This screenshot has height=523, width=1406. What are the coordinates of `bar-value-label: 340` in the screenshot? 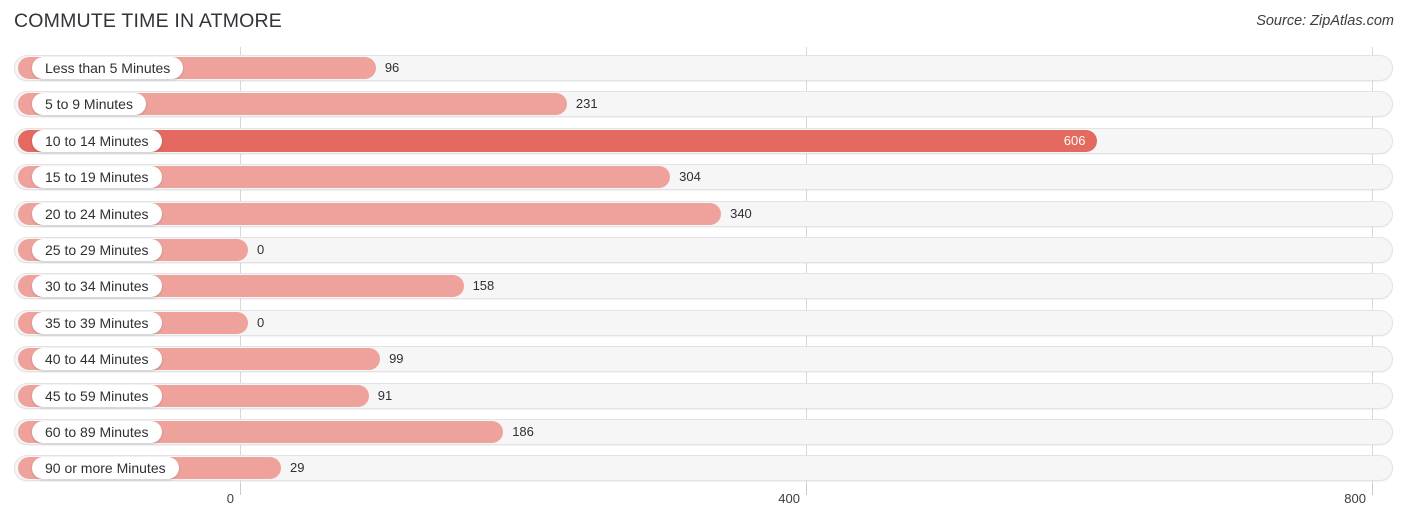 It's located at (741, 213).